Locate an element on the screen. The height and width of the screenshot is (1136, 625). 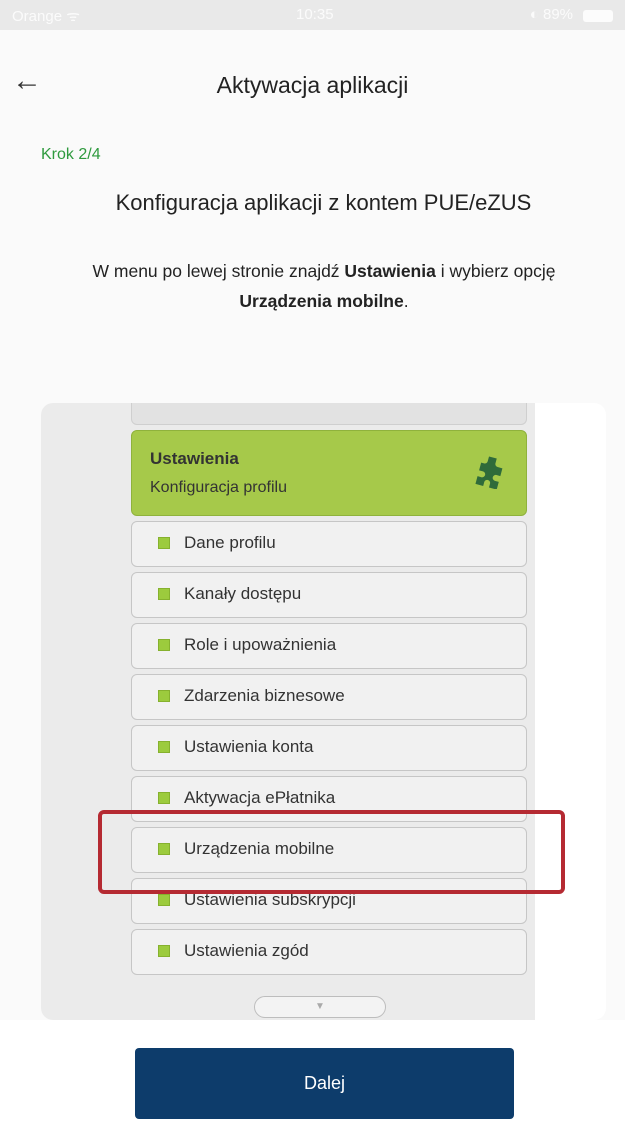
battery-percent: ◐ 89% is located at coordinates (551, 14).